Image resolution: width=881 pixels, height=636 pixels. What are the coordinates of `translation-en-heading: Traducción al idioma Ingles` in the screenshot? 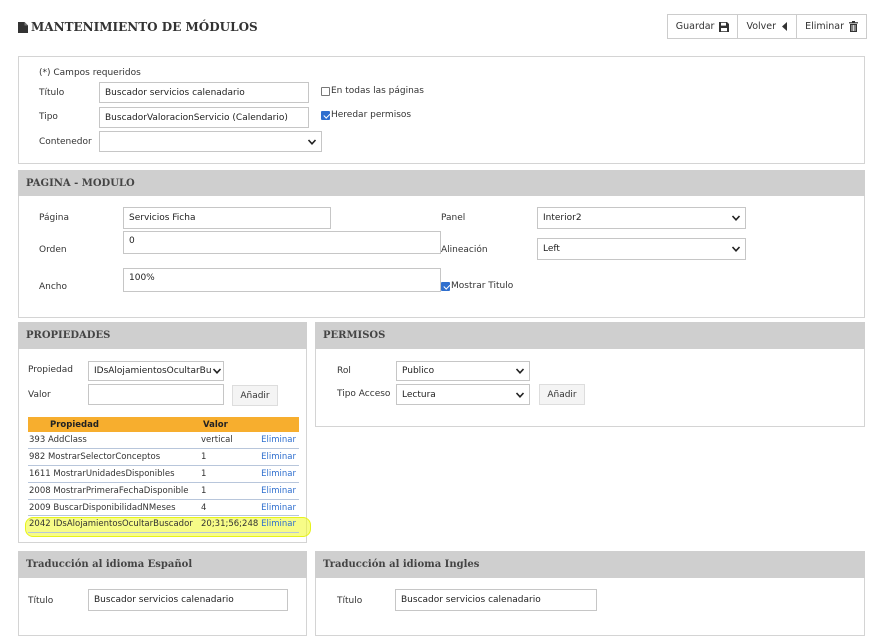 It's located at (590, 564).